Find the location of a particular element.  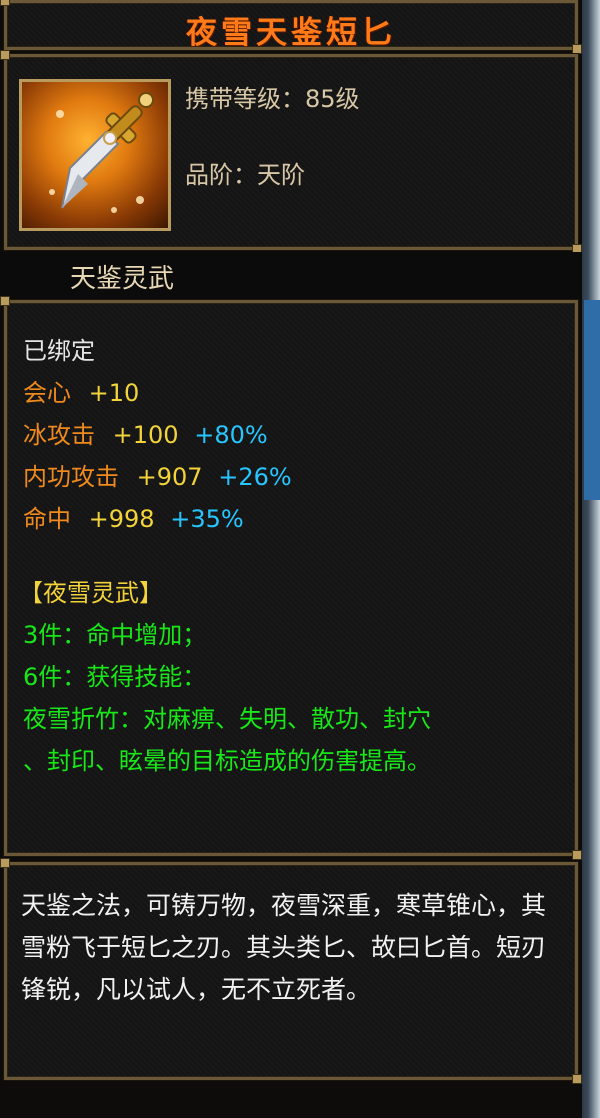

stat-name: 冰攻击 is located at coordinates (59, 435).